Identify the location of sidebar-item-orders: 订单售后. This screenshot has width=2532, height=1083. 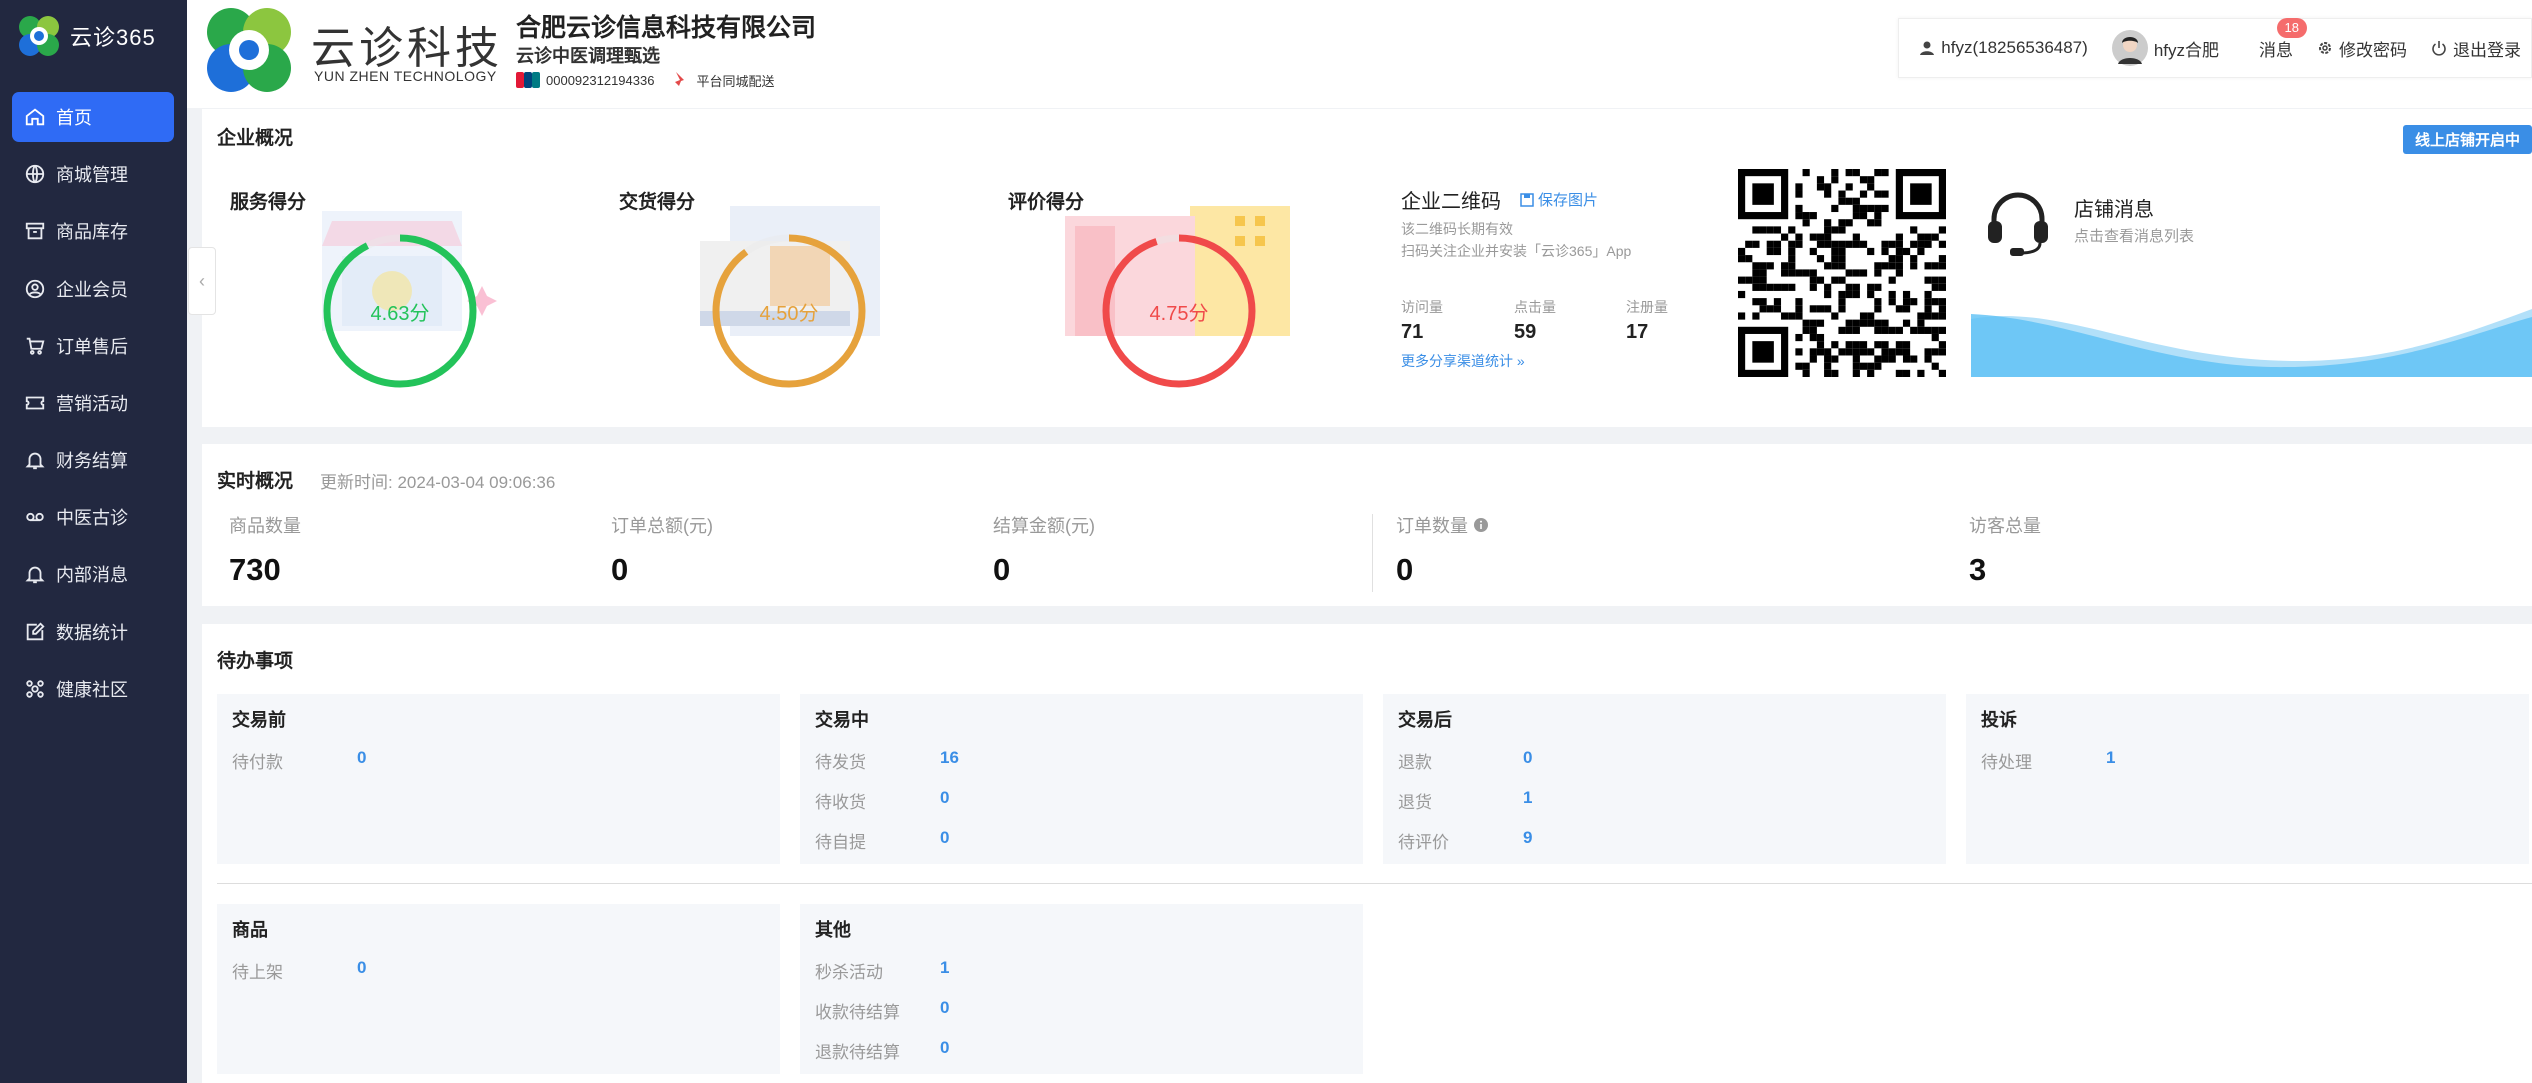
(93, 346).